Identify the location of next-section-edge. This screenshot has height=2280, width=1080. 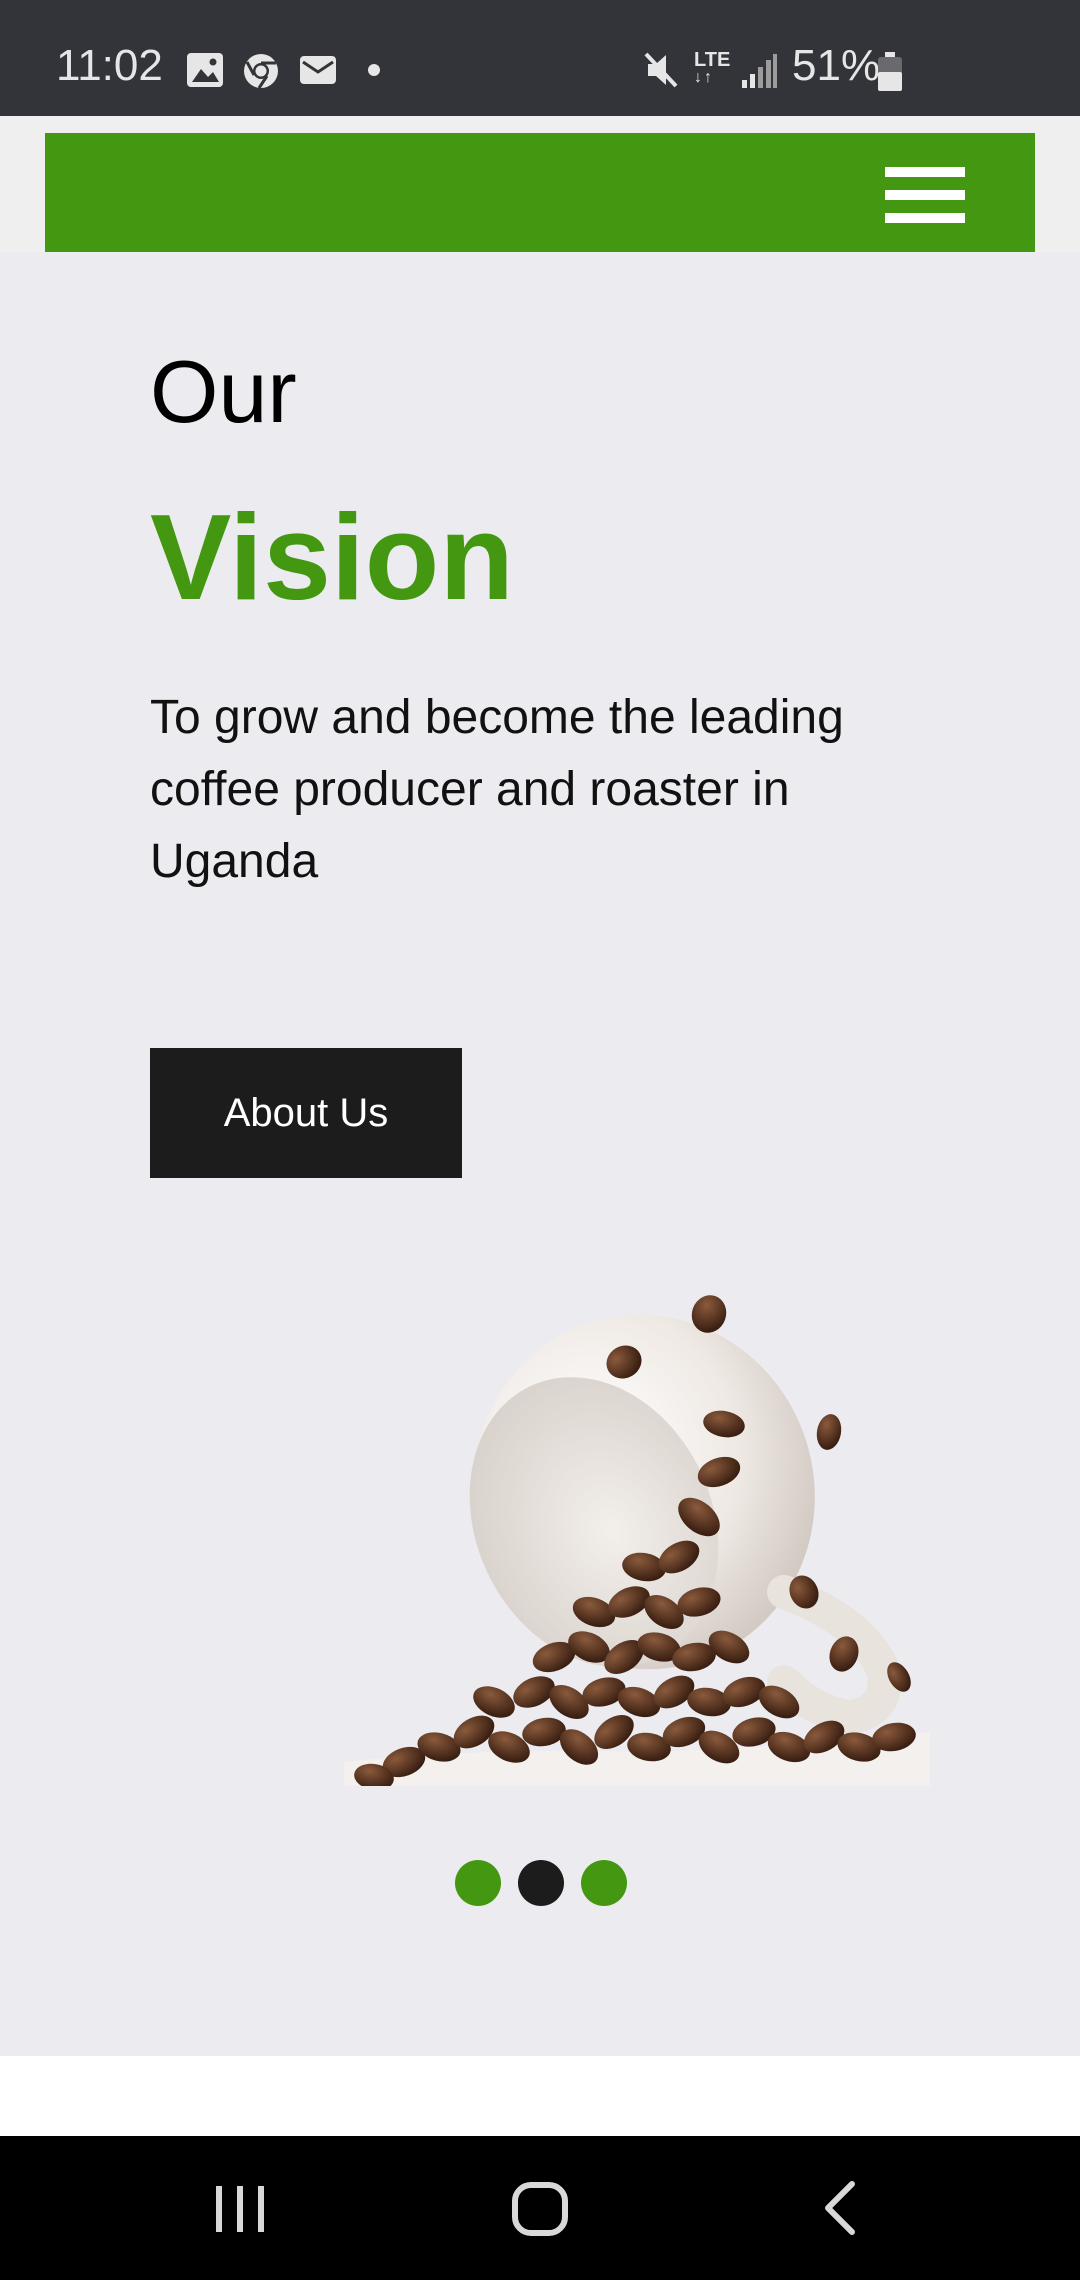
(540, 2096).